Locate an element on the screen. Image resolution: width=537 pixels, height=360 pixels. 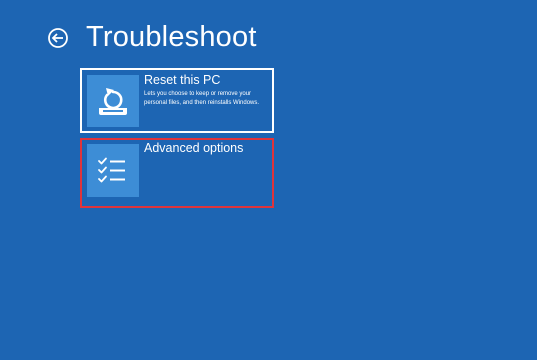
back-arrow-circle-icon is located at coordinates (58, 38).